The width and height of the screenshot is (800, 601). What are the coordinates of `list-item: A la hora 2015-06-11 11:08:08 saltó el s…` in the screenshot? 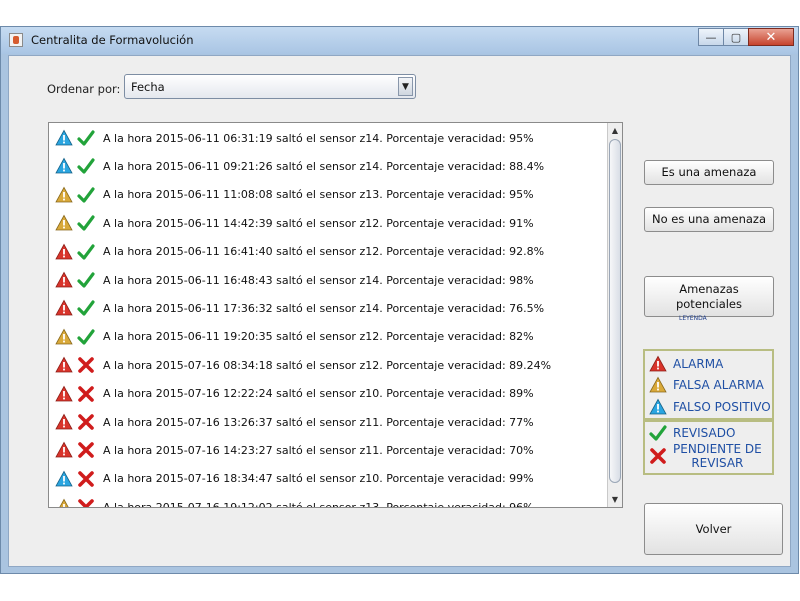 It's located at (294, 195).